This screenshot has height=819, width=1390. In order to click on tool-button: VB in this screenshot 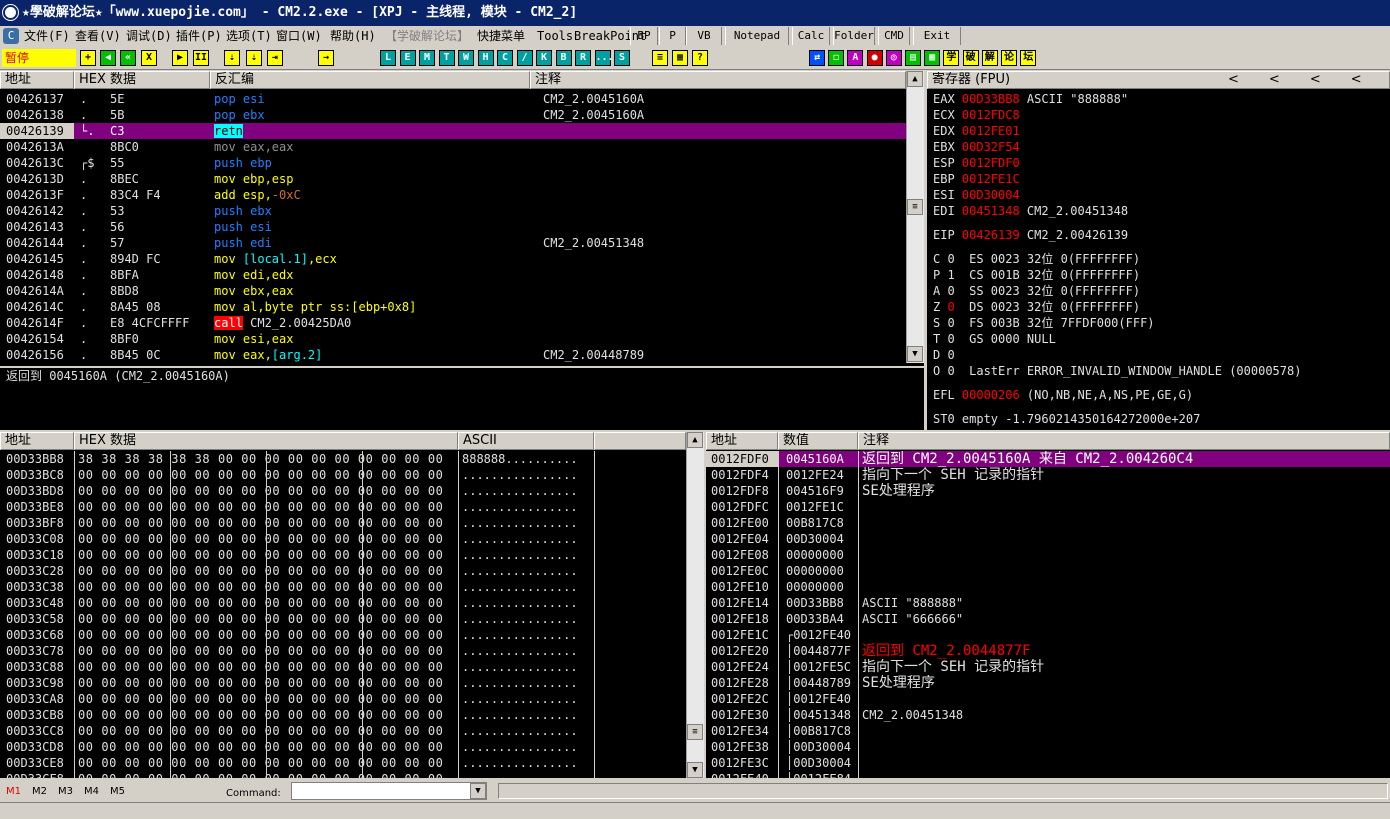, I will do `click(704, 36)`.